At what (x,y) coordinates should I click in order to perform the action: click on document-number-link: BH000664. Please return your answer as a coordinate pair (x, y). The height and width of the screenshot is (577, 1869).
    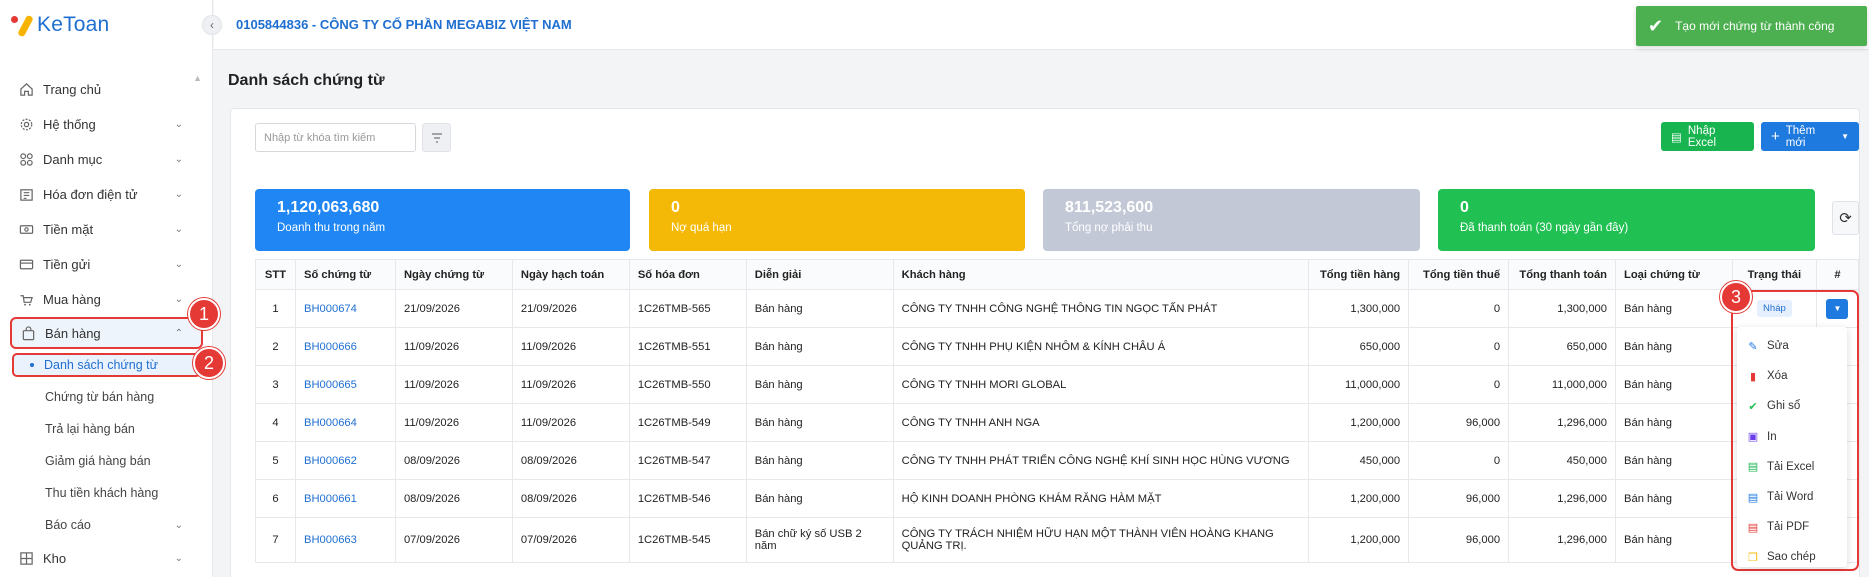
    Looking at the image, I should click on (345, 422).